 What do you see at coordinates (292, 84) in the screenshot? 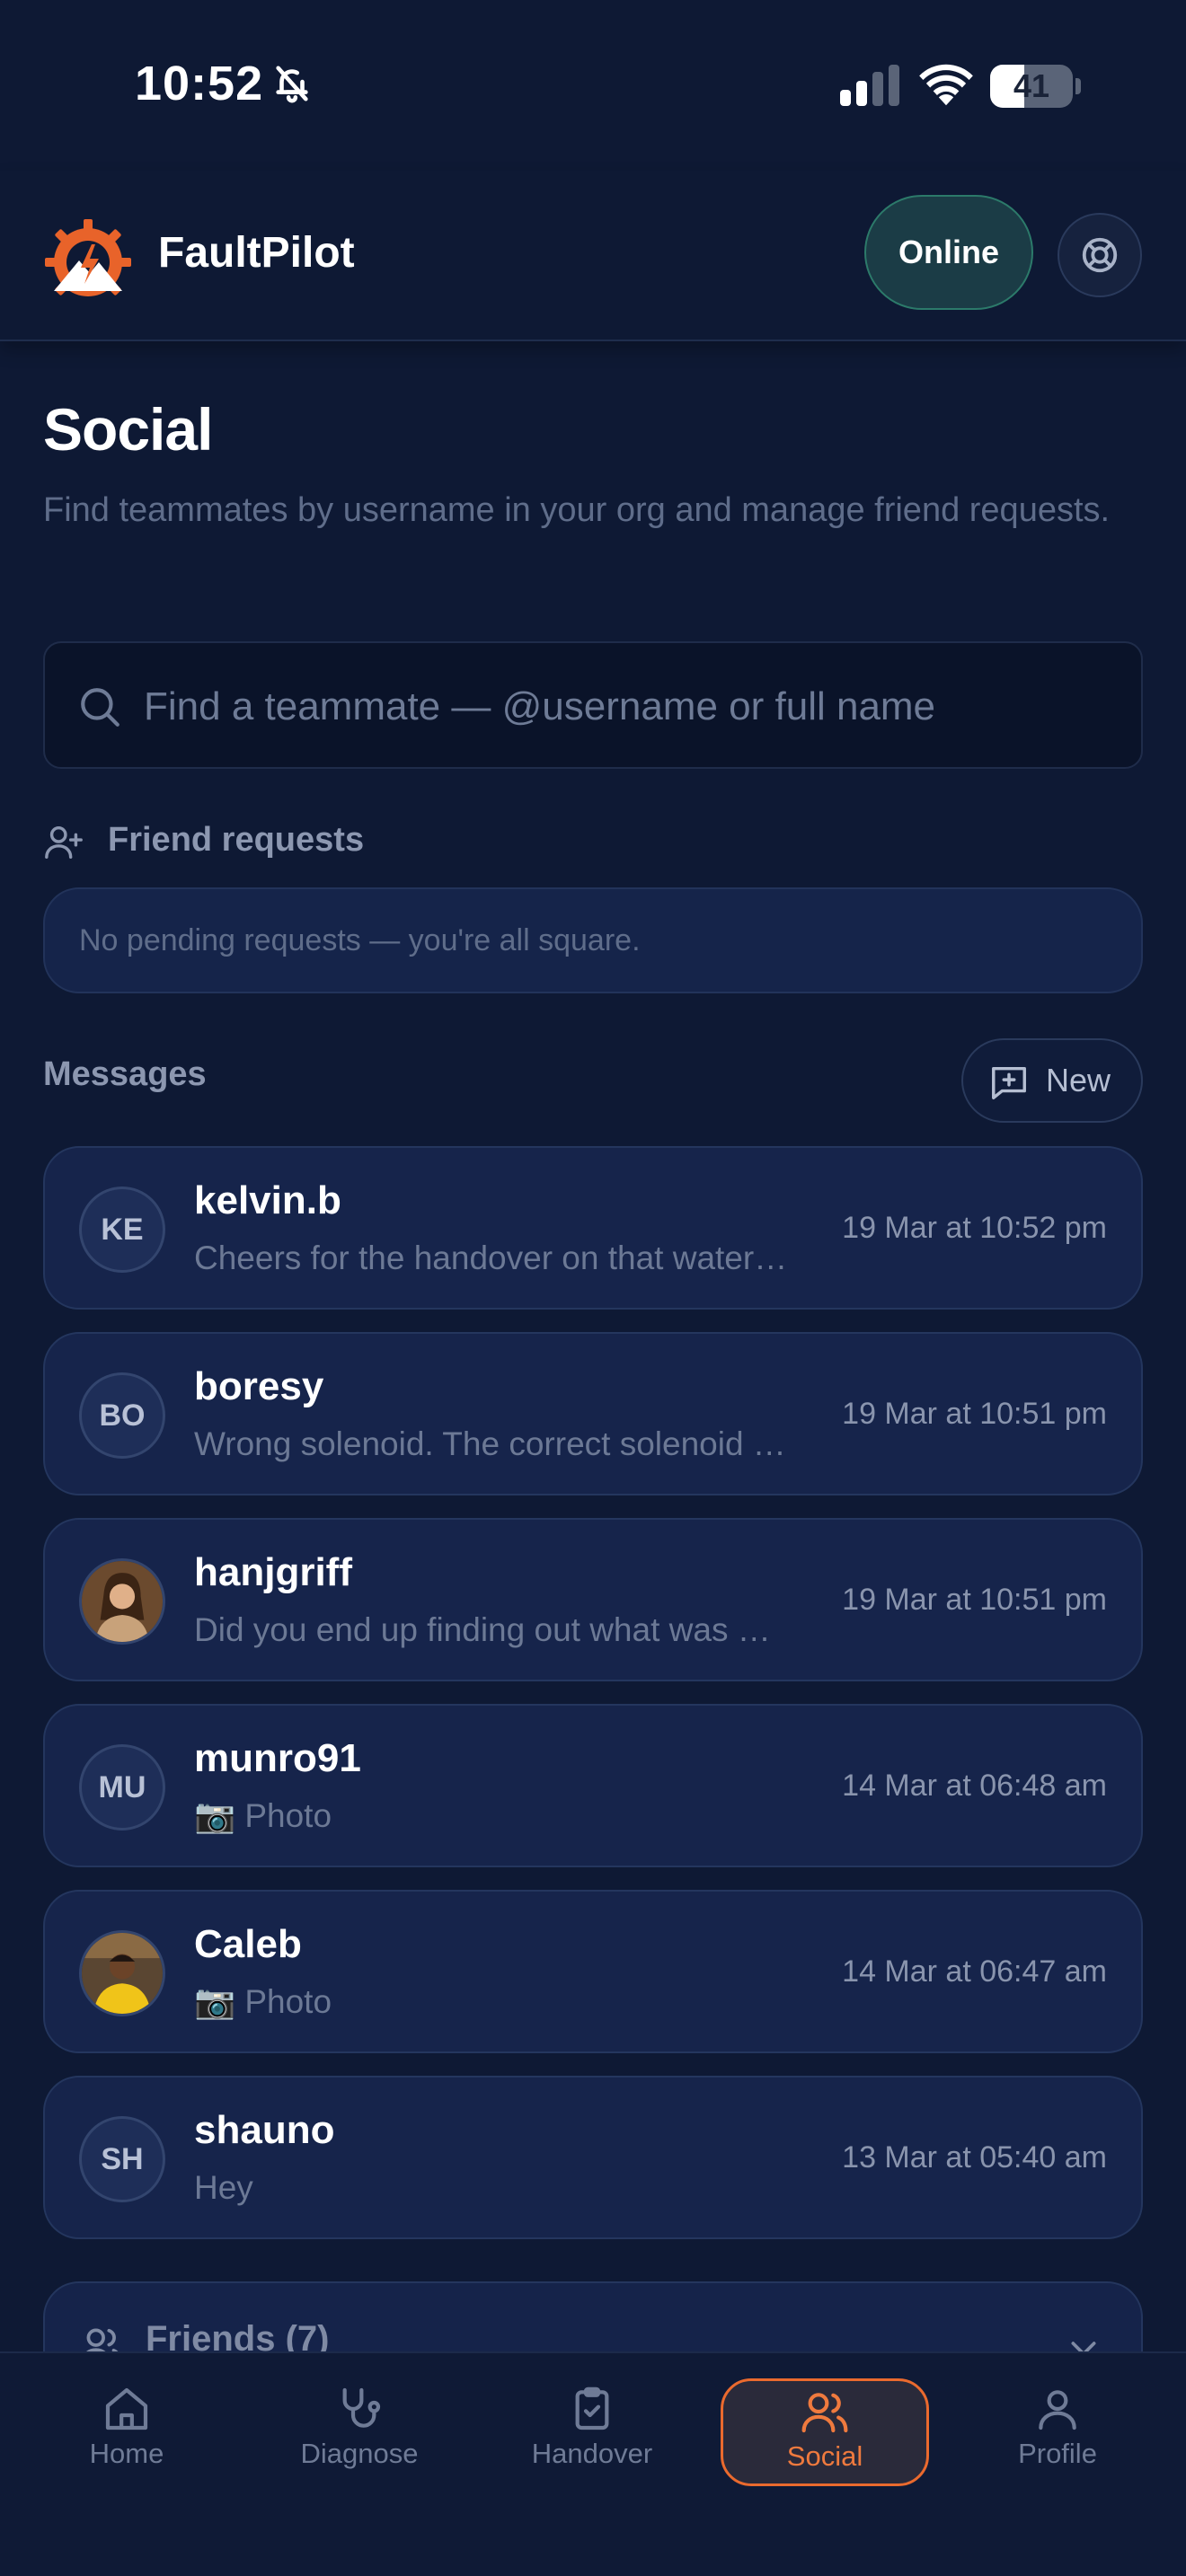
I see `bell-slash-icon` at bounding box center [292, 84].